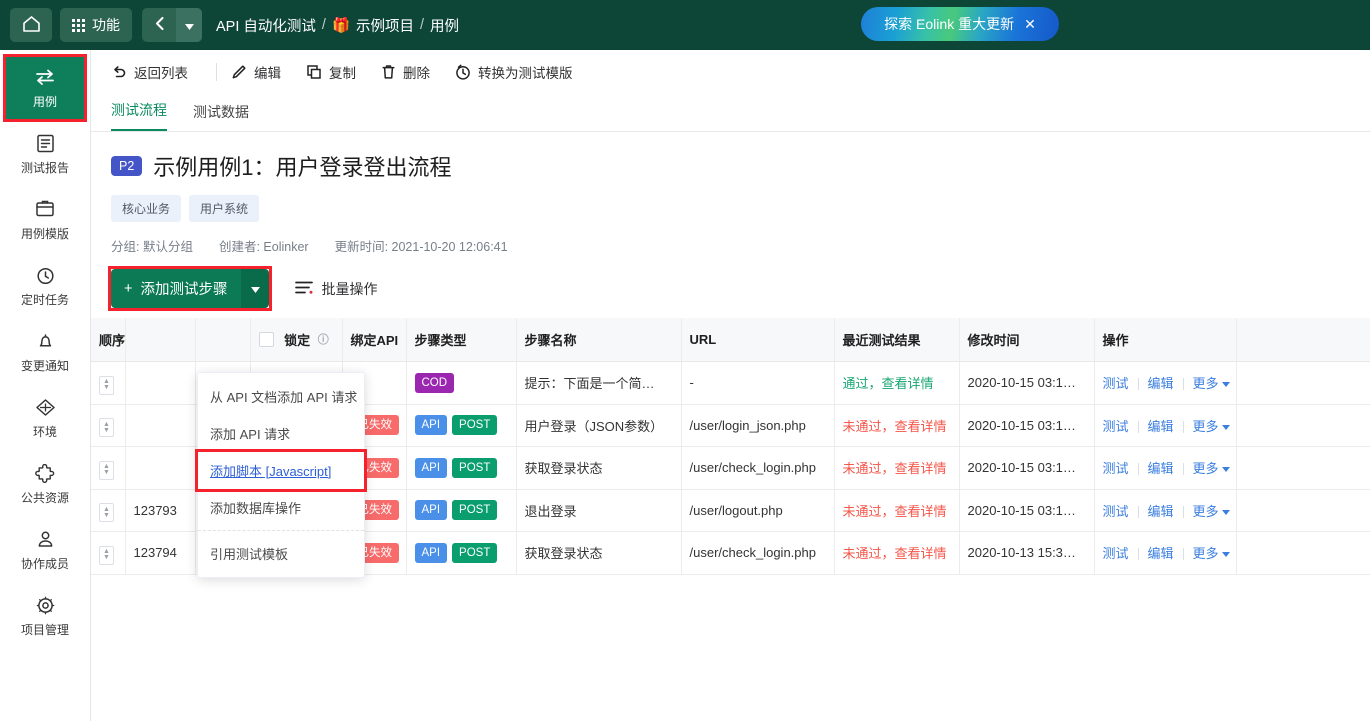 Image resolution: width=1370 pixels, height=721 pixels. I want to click on back-to-list-button: 返回列表, so click(156, 72).